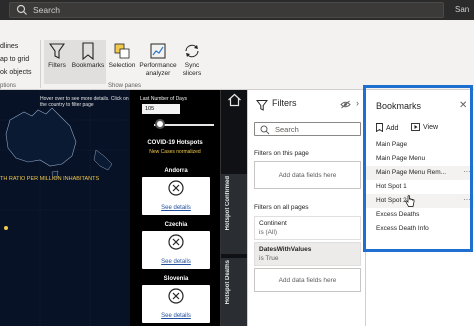  Describe the element at coordinates (176, 279) in the screenshot. I see `country-name: Slovenia` at that location.